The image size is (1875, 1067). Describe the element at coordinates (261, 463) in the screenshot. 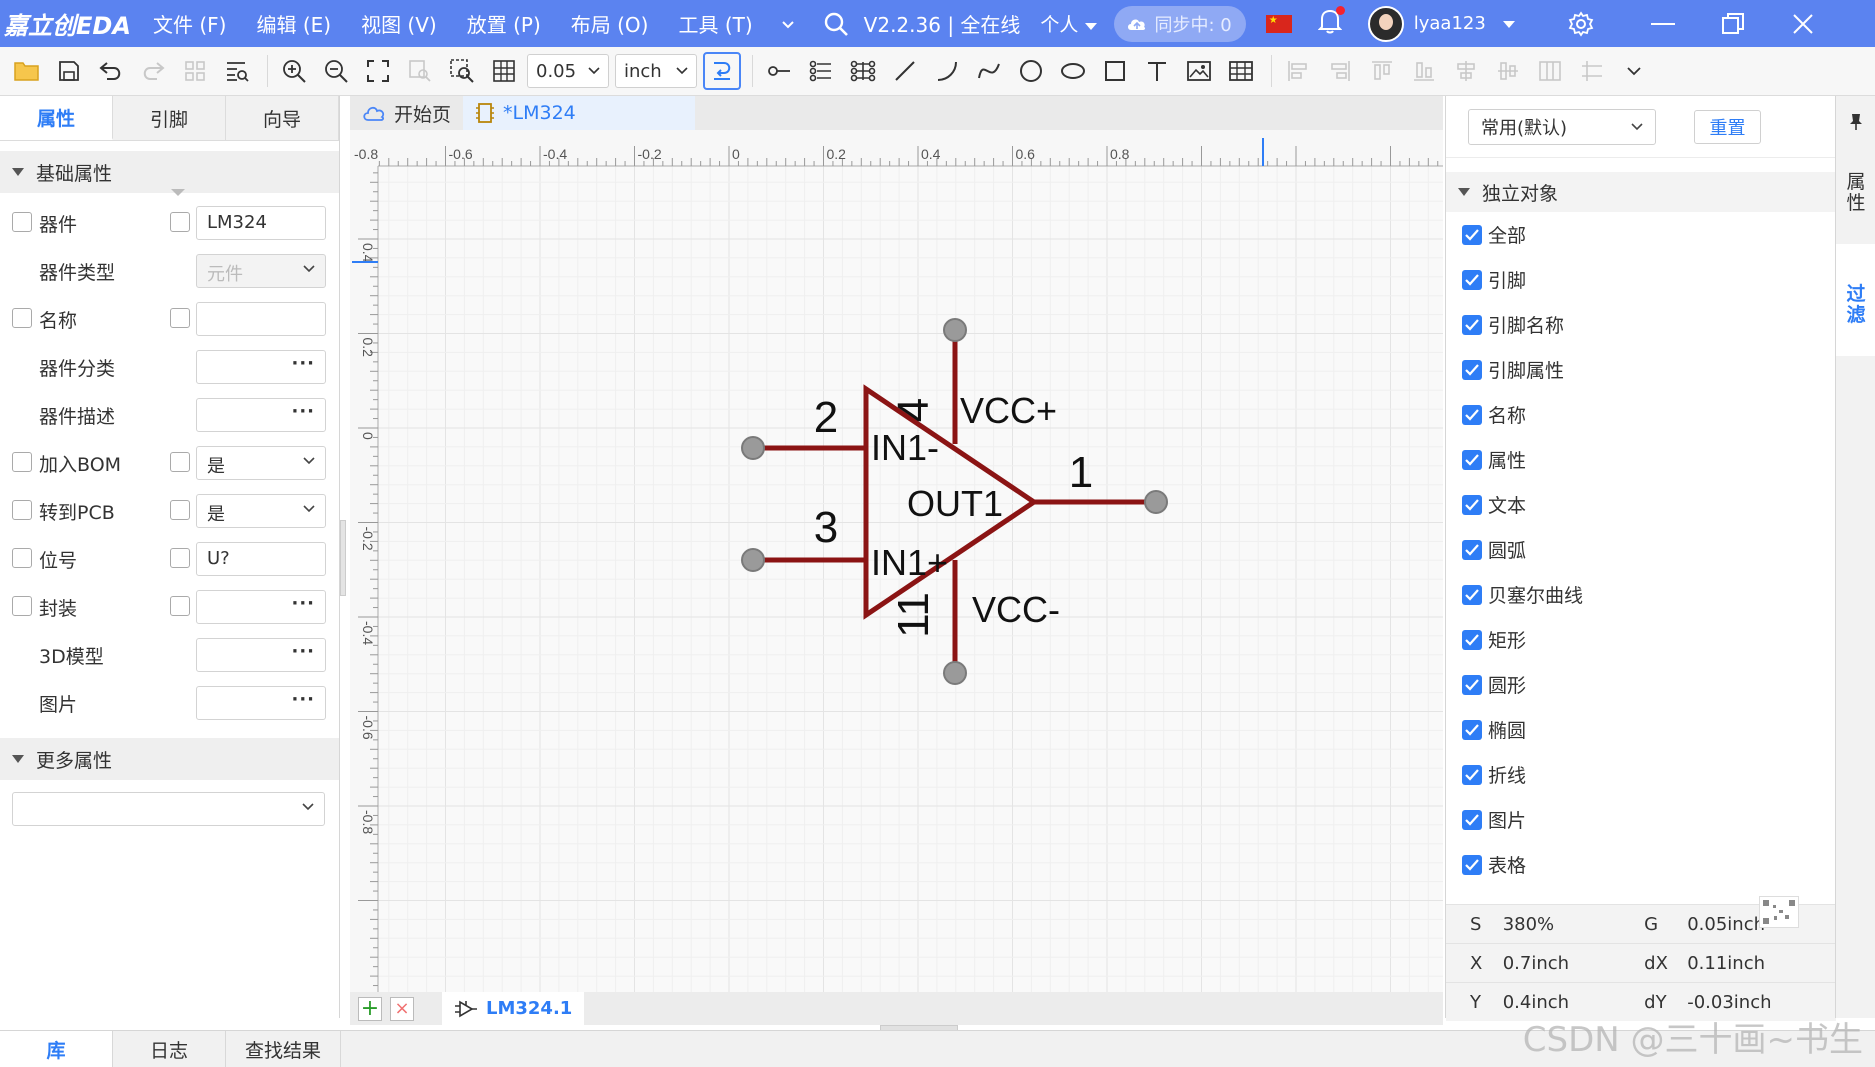

I see `bom-select: 是` at that location.